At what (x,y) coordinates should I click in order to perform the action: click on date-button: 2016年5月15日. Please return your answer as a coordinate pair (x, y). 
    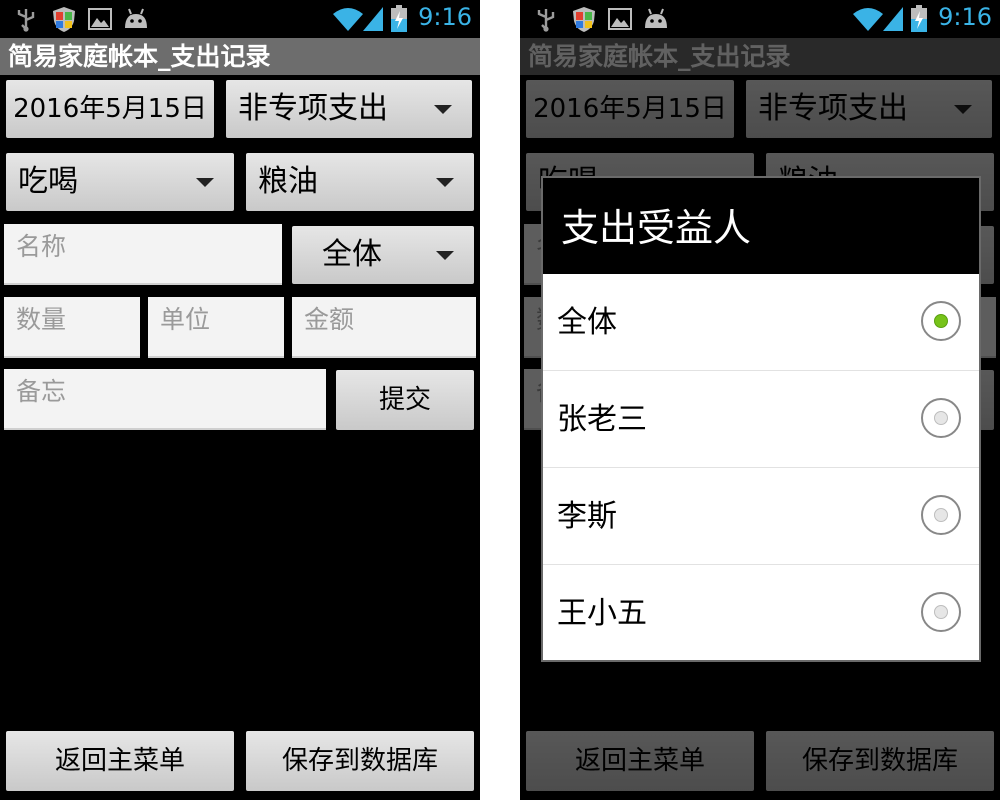
    Looking at the image, I should click on (110, 109).